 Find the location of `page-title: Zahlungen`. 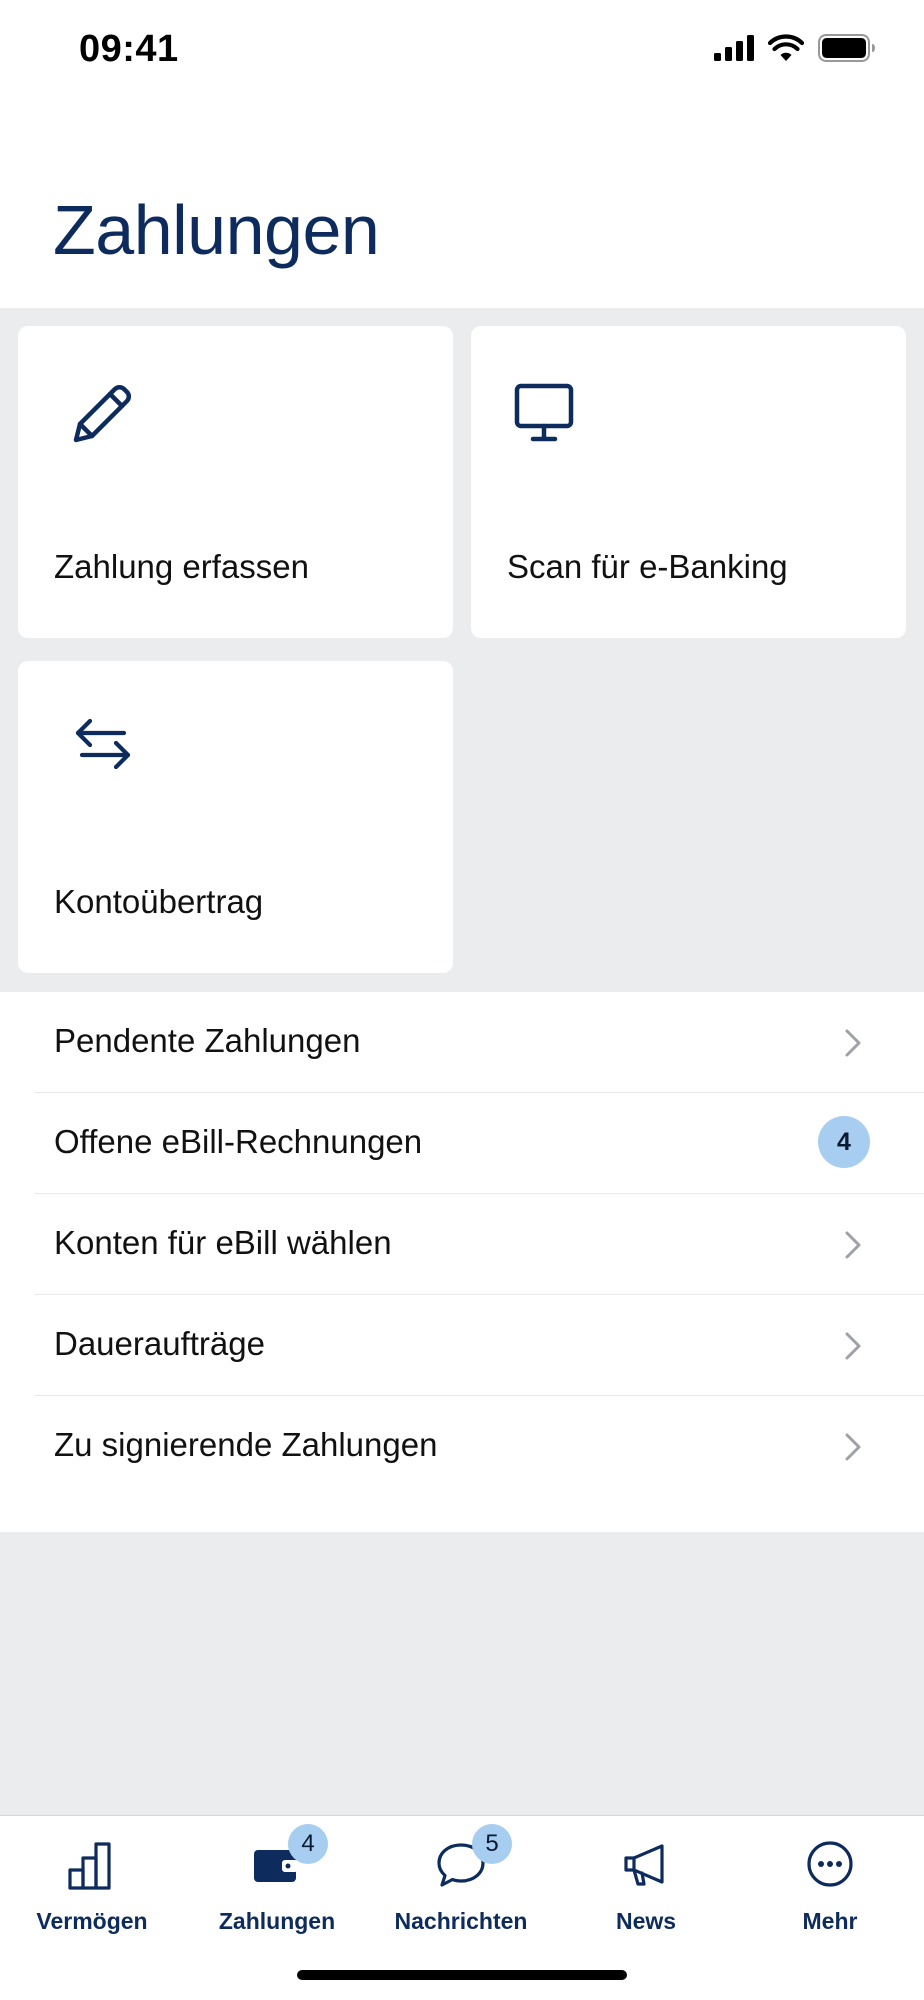

page-title: Zahlungen is located at coordinates (216, 230).